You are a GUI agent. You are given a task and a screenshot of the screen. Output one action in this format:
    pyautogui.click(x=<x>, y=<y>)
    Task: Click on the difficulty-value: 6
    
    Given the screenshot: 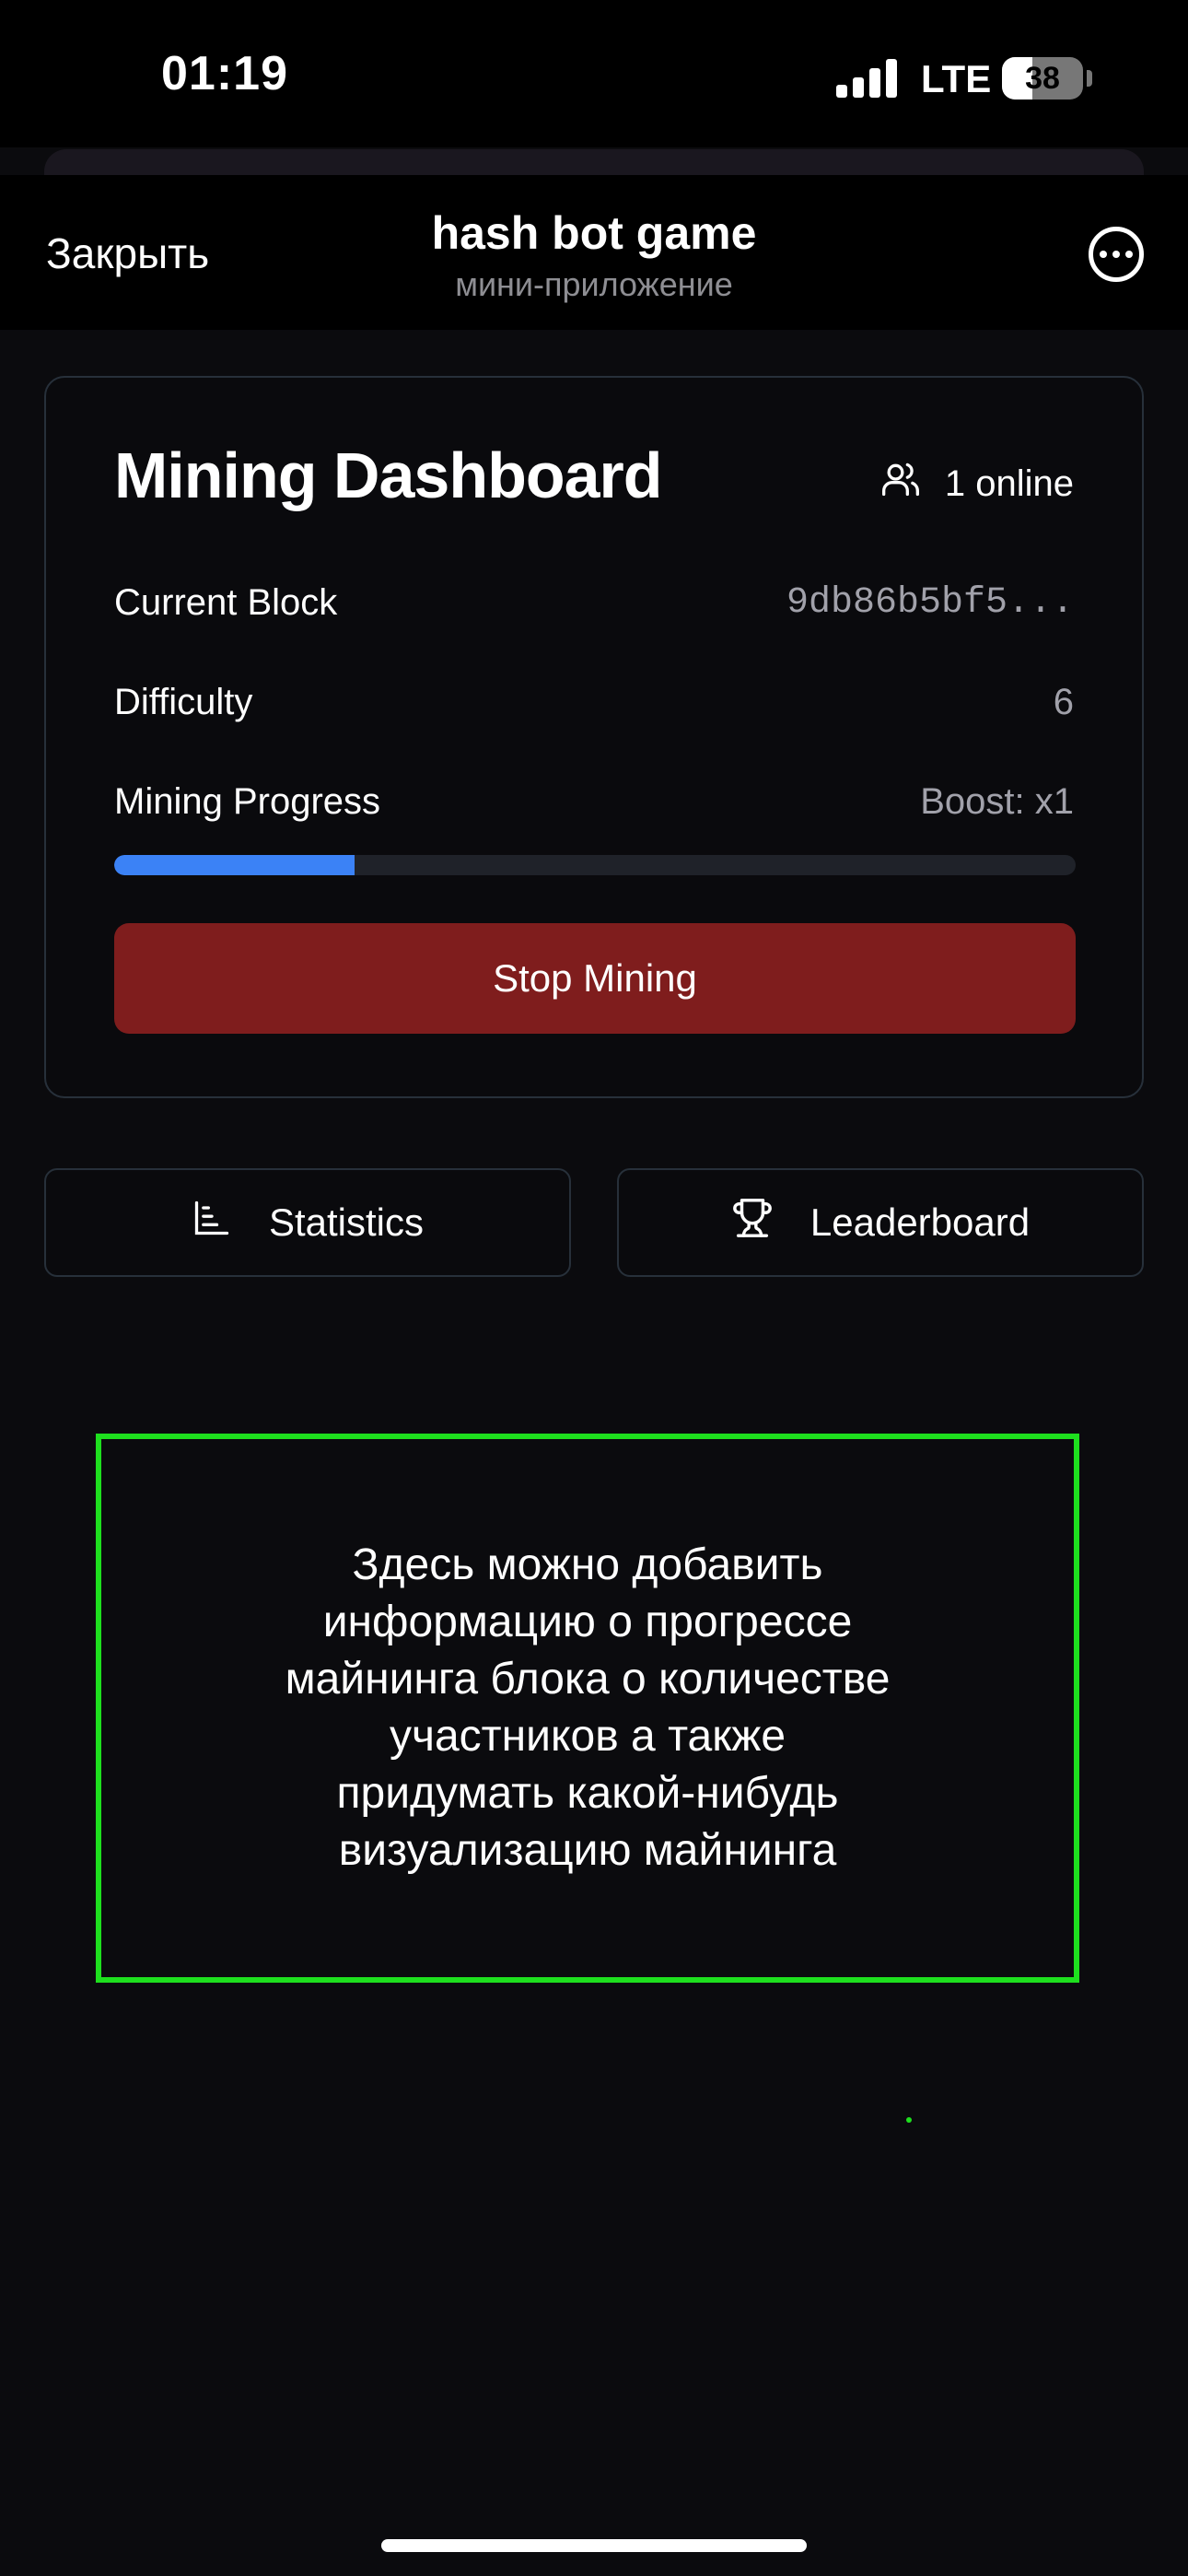 What is the action you would take?
    pyautogui.click(x=1063, y=702)
    